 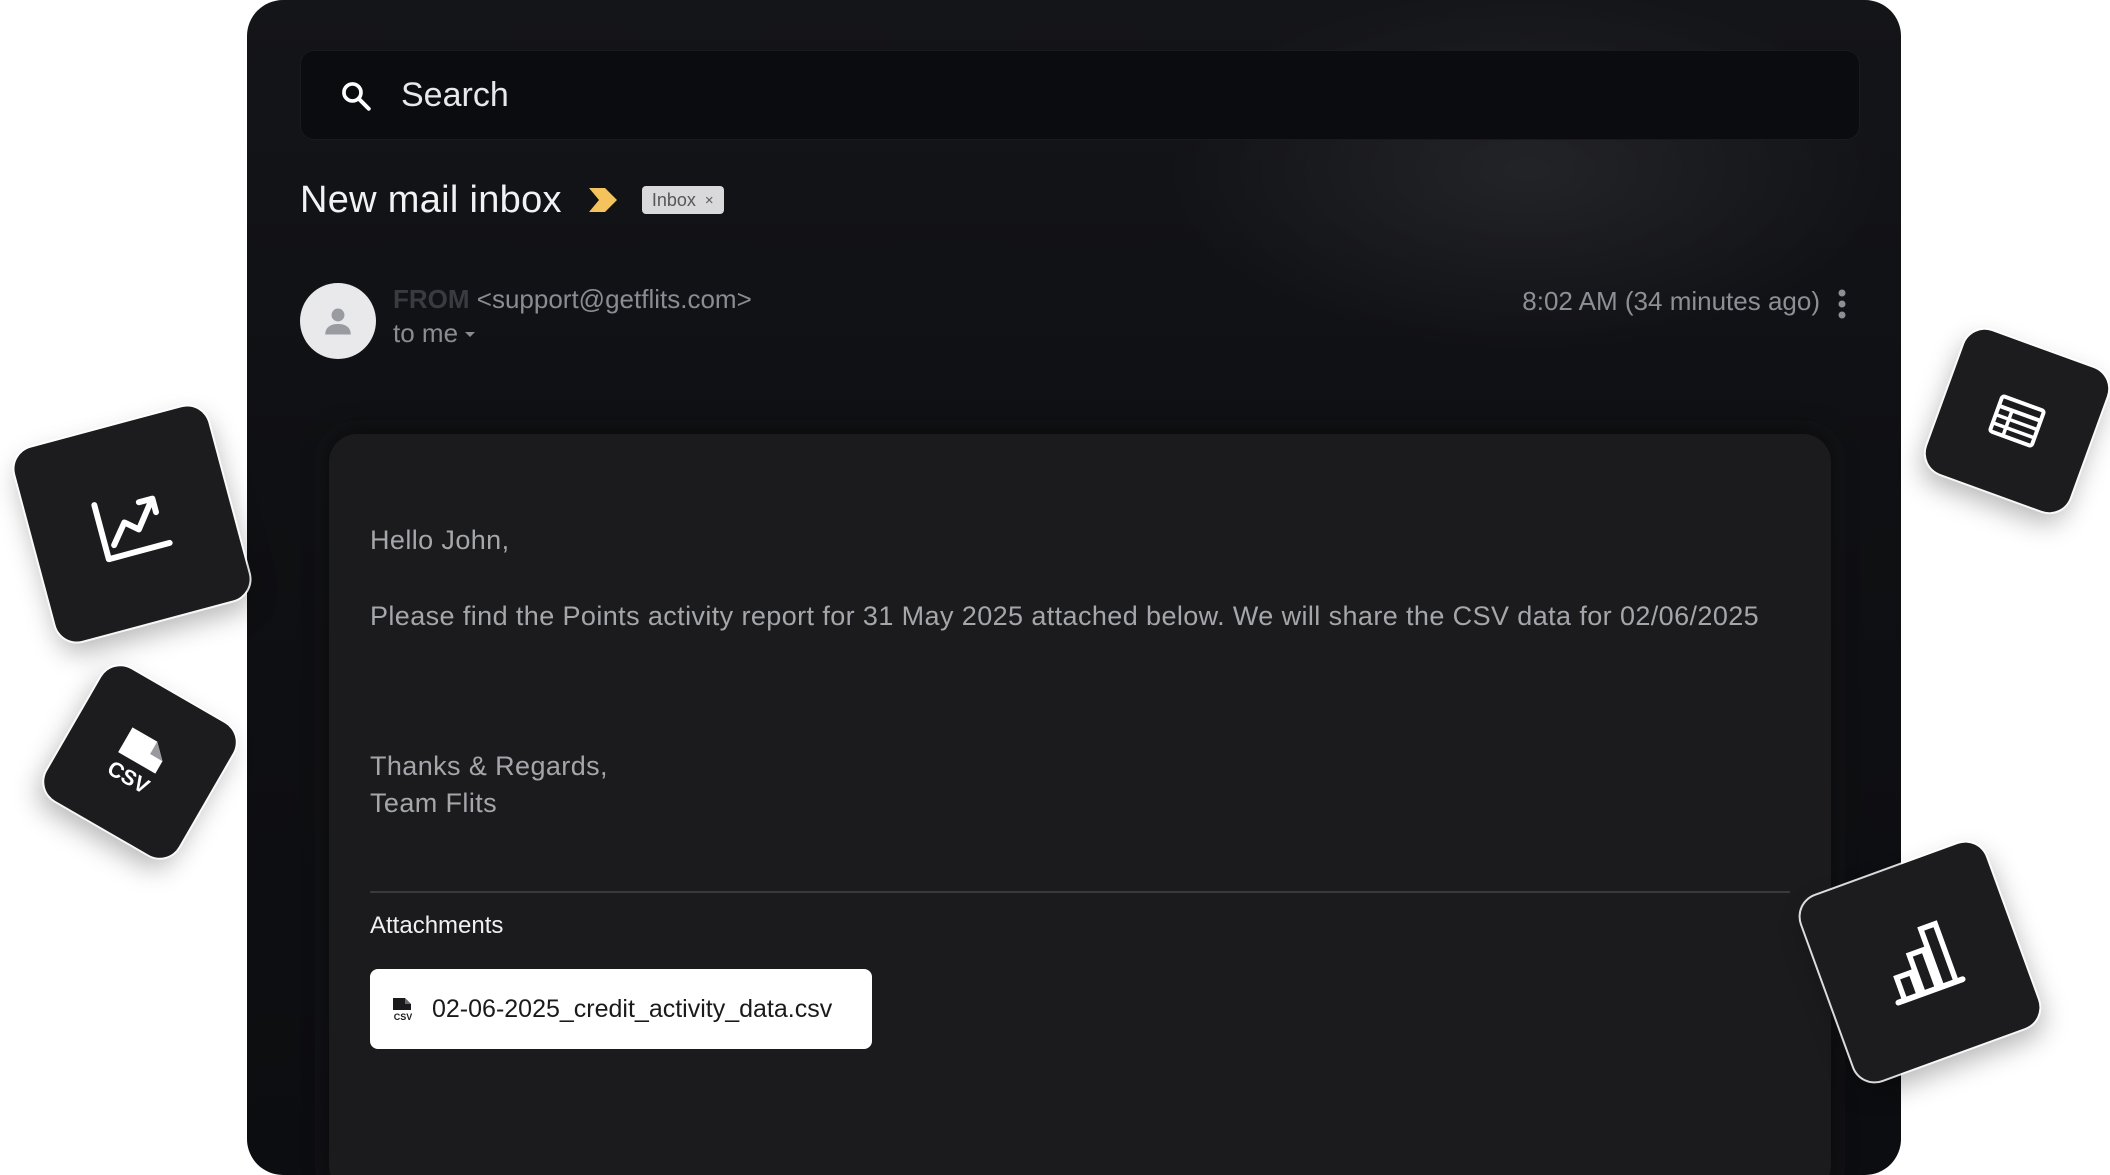 I want to click on subject-row: New mail inbox Inbox ×, so click(x=512, y=200).